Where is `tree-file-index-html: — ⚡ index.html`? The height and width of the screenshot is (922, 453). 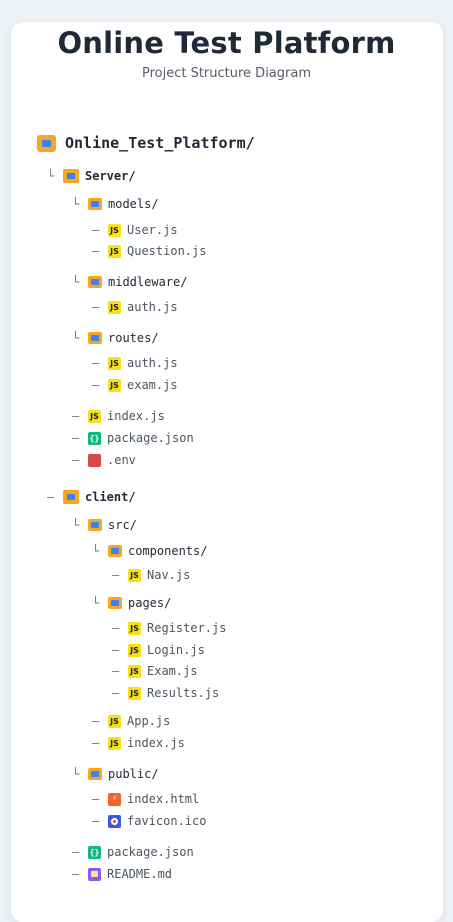 tree-file-index-html: — ⚡ index.html is located at coordinates (145, 799).